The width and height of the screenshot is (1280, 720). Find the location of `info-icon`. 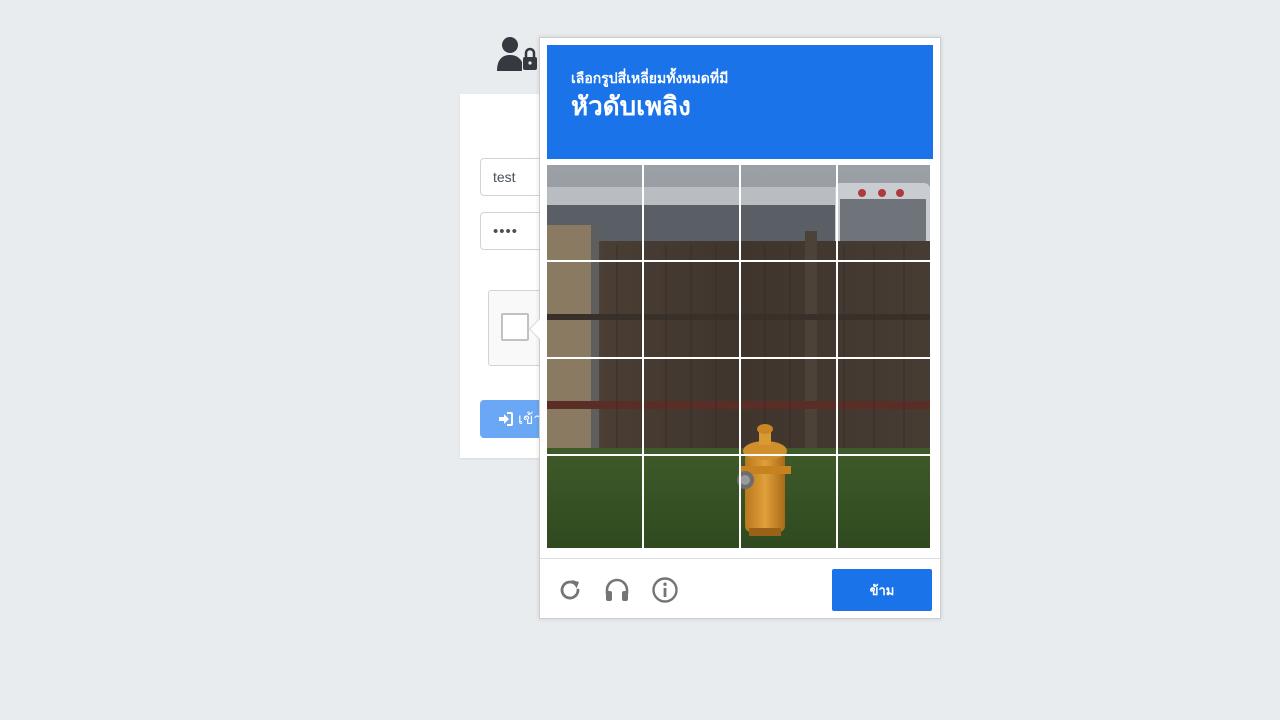

info-icon is located at coordinates (665, 590).